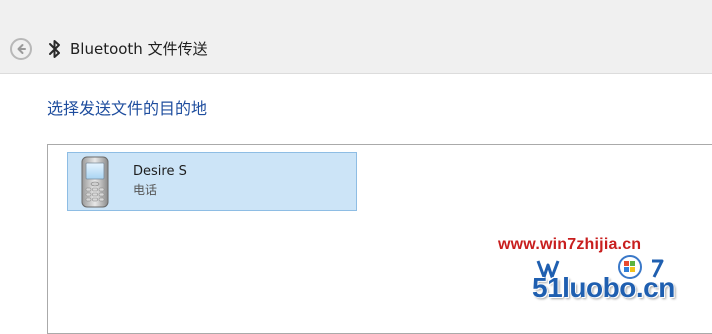 The image size is (712, 334). I want to click on back-arrow-icon, so click(21, 49).